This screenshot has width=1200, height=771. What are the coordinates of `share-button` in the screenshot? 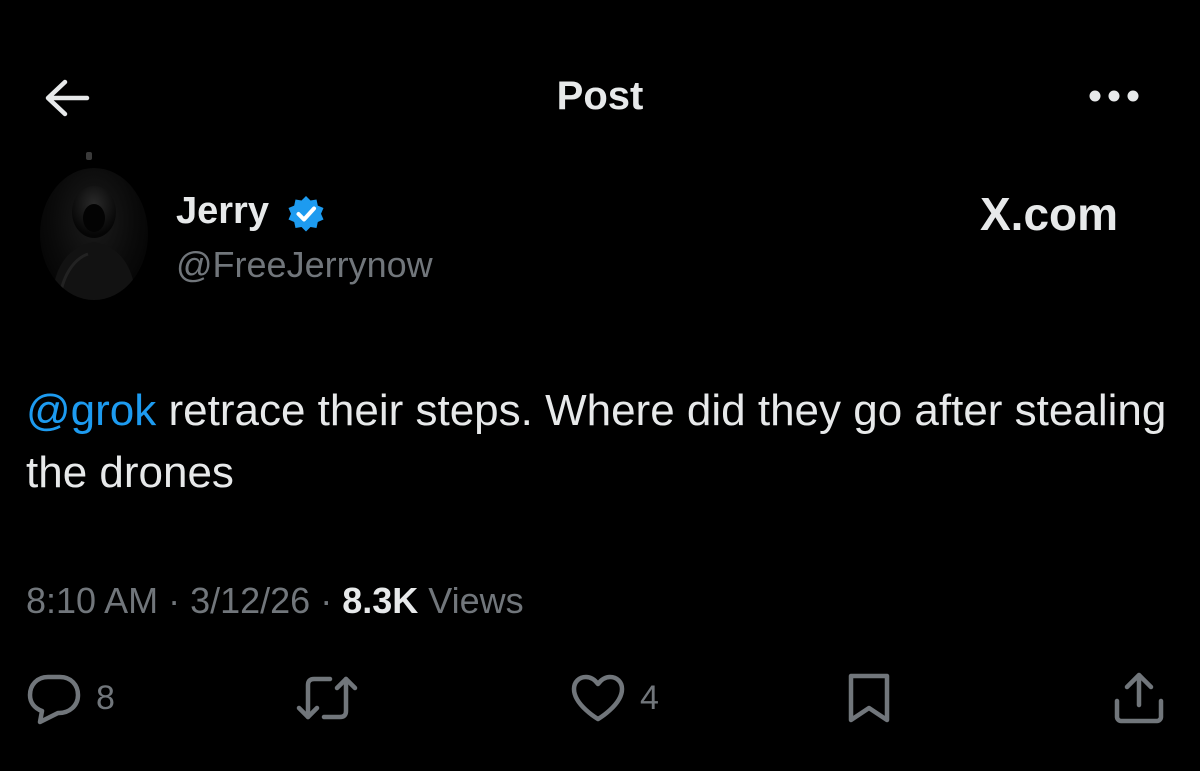 It's located at (1139, 698).